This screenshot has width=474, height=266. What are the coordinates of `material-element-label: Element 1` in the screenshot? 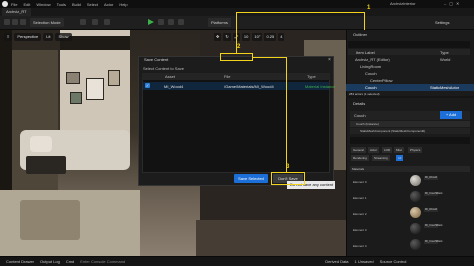 It's located at (360, 198).